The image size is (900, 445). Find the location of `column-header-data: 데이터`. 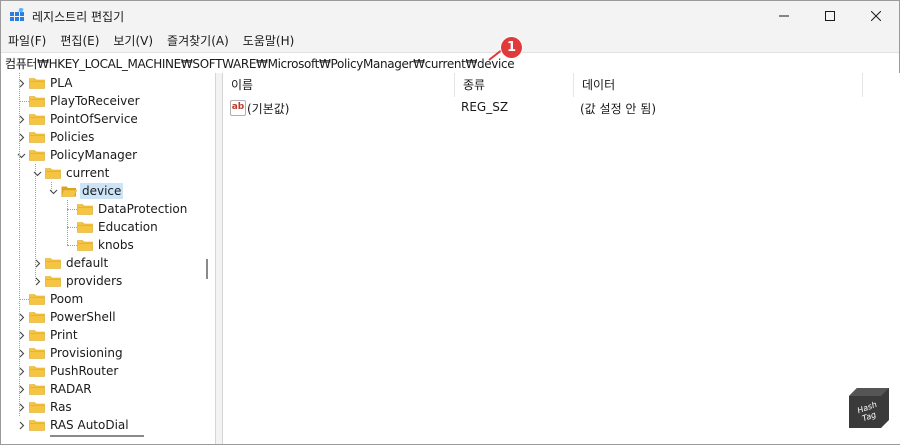

column-header-data: 데이터 is located at coordinates (718, 85).